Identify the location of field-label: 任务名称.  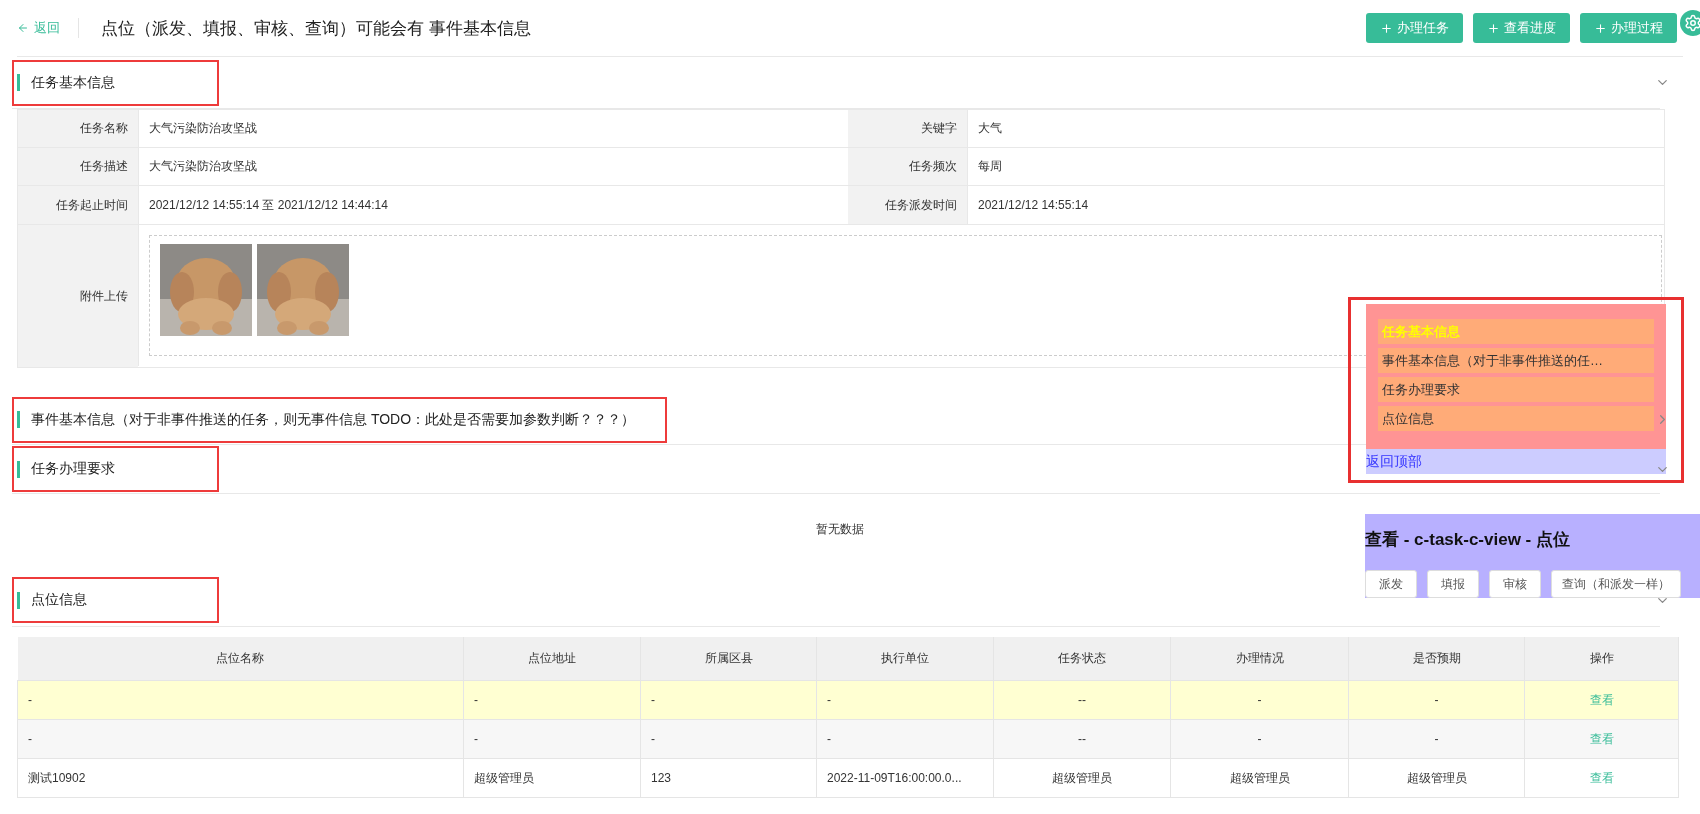
(78, 128).